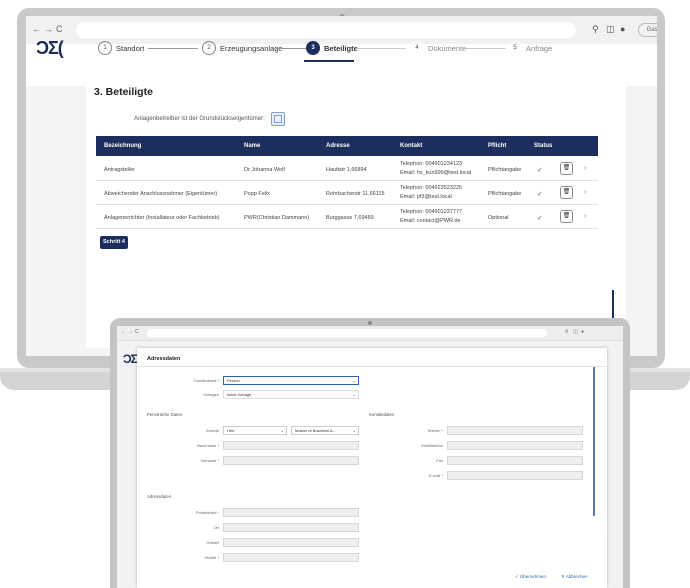 This screenshot has width=690, height=588. Describe the element at coordinates (159, 496) in the screenshot. I see `address-section-label: Adressdaten` at that location.